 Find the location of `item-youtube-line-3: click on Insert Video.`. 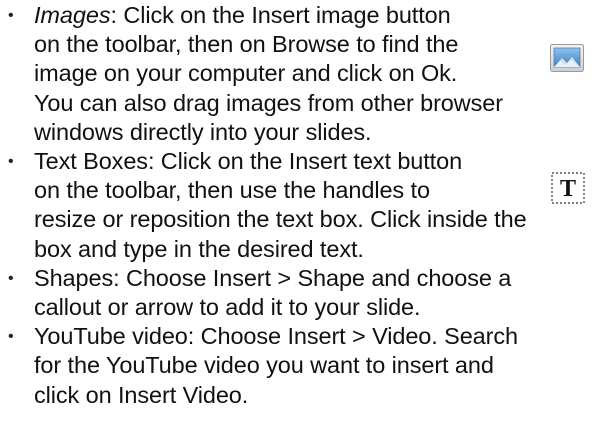

item-youtube-line-3: click on Insert Video. is located at coordinates (141, 394).